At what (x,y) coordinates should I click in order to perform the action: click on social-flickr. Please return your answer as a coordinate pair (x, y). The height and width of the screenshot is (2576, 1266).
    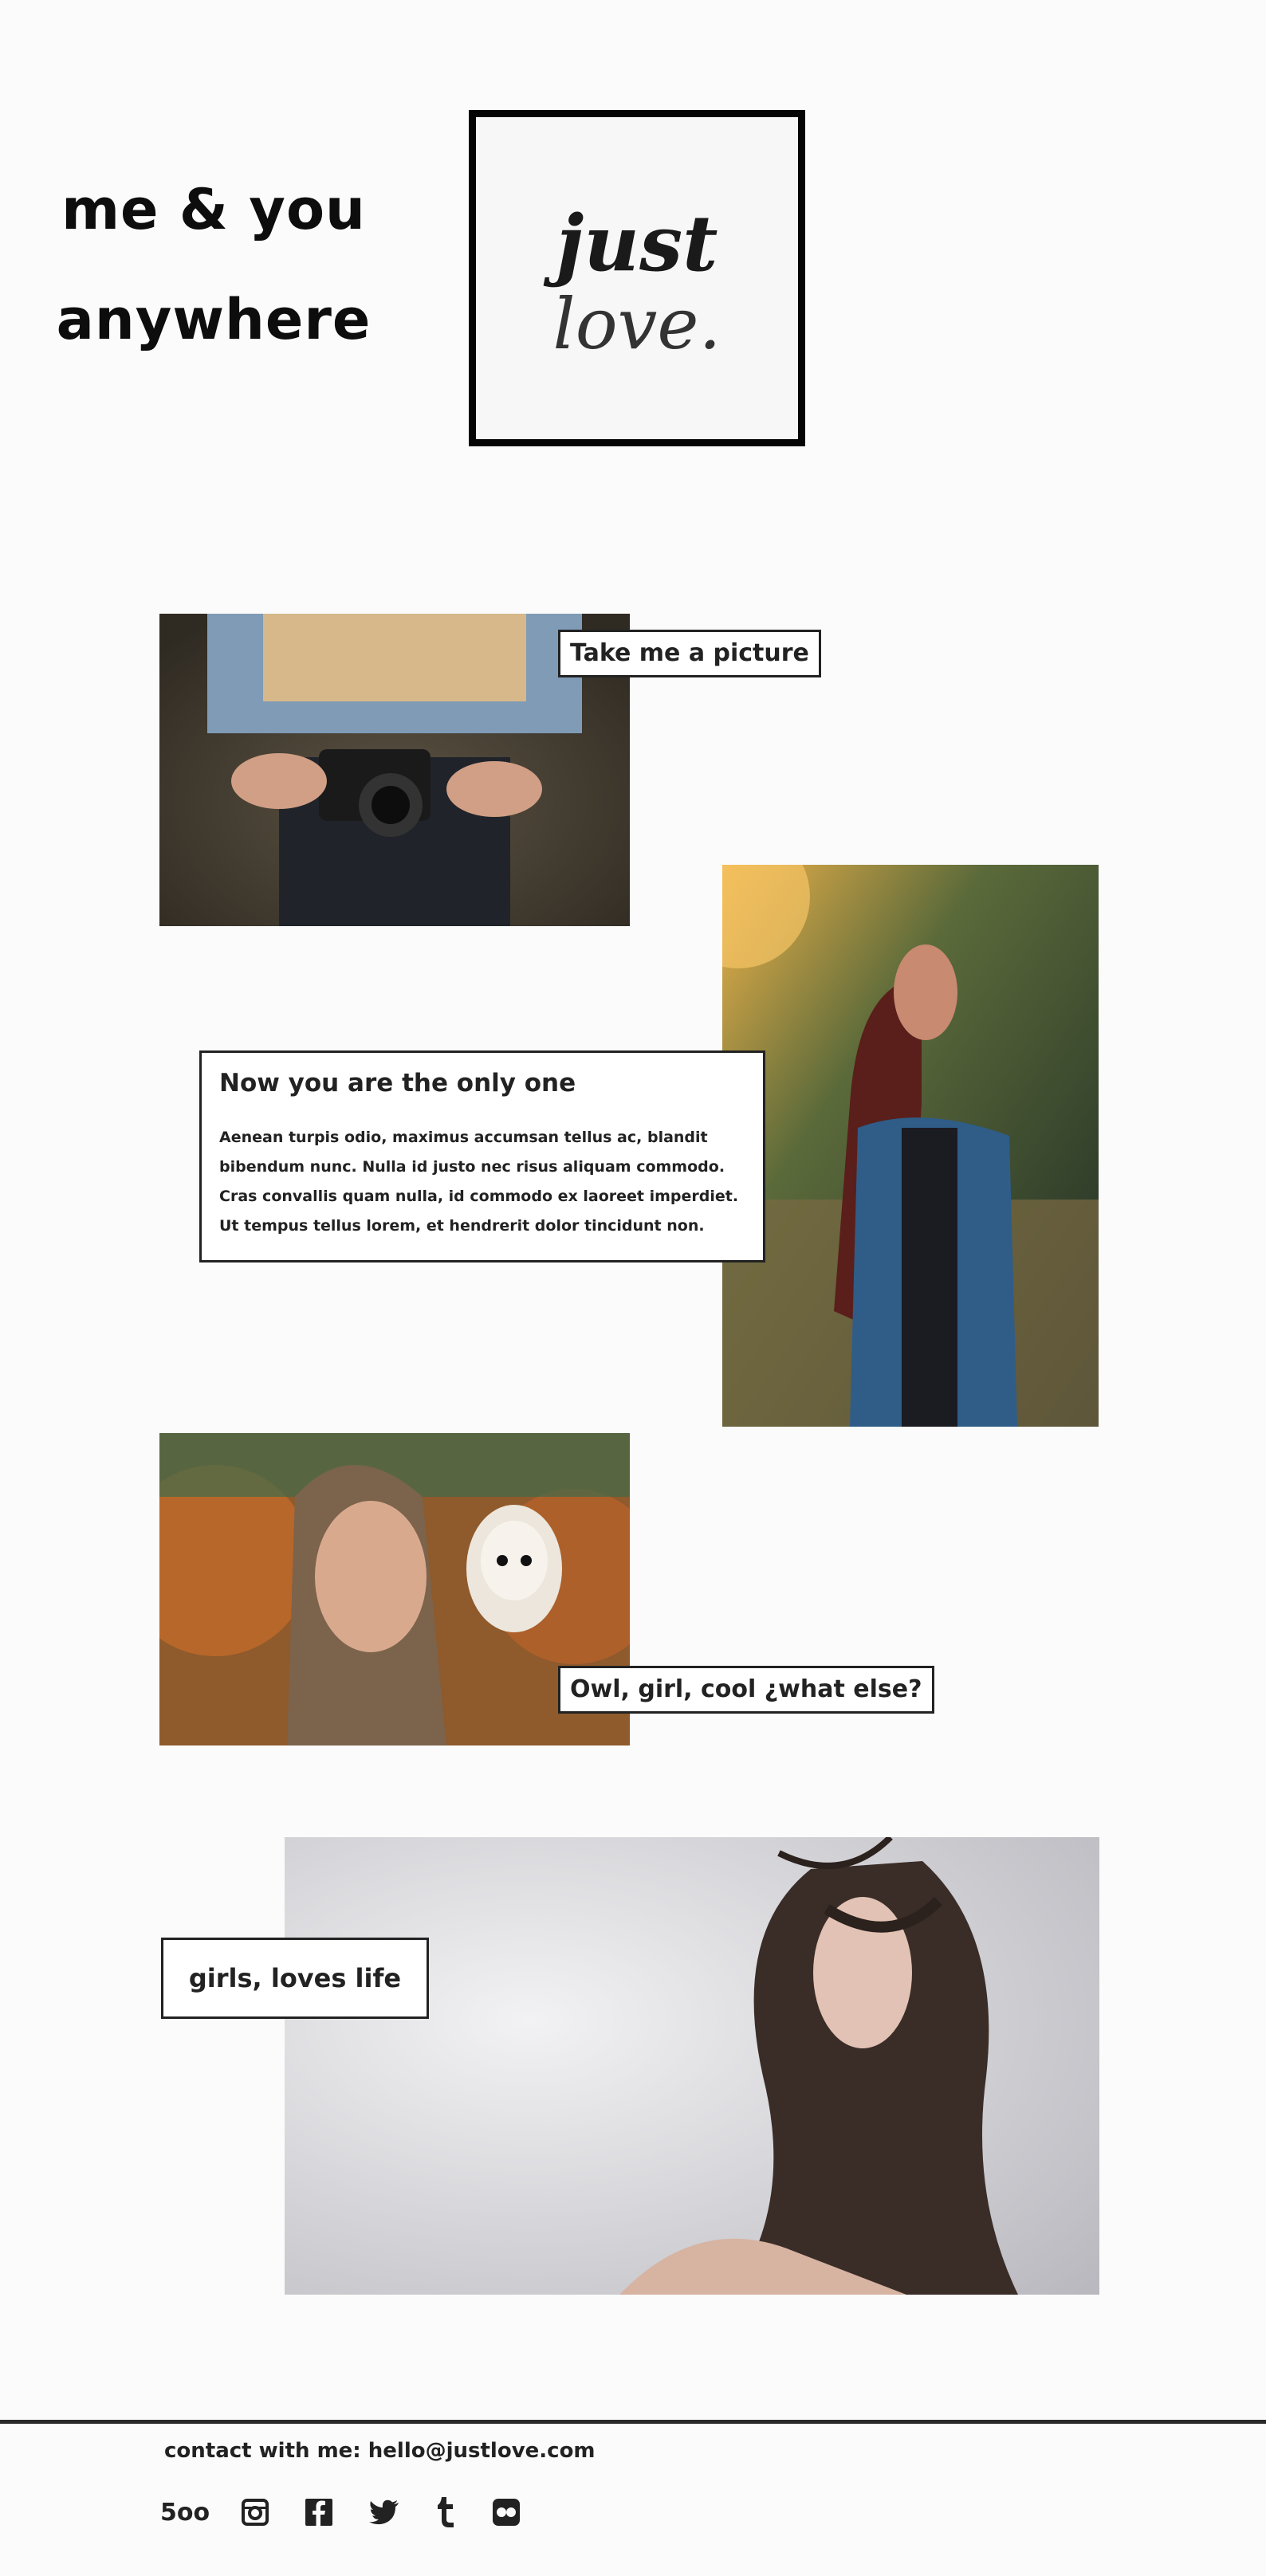
    Looking at the image, I should click on (506, 2512).